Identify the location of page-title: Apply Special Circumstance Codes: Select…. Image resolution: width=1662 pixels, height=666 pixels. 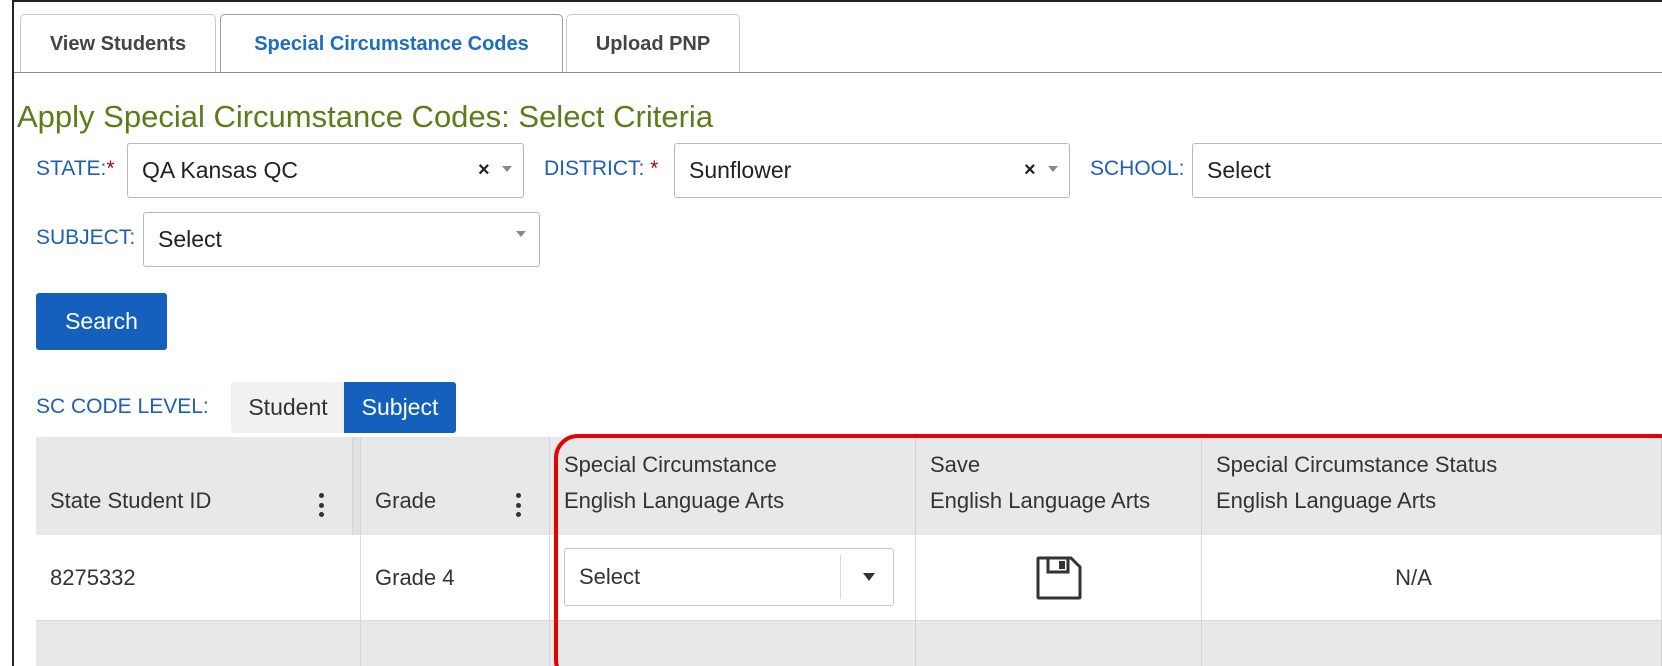
(365, 116).